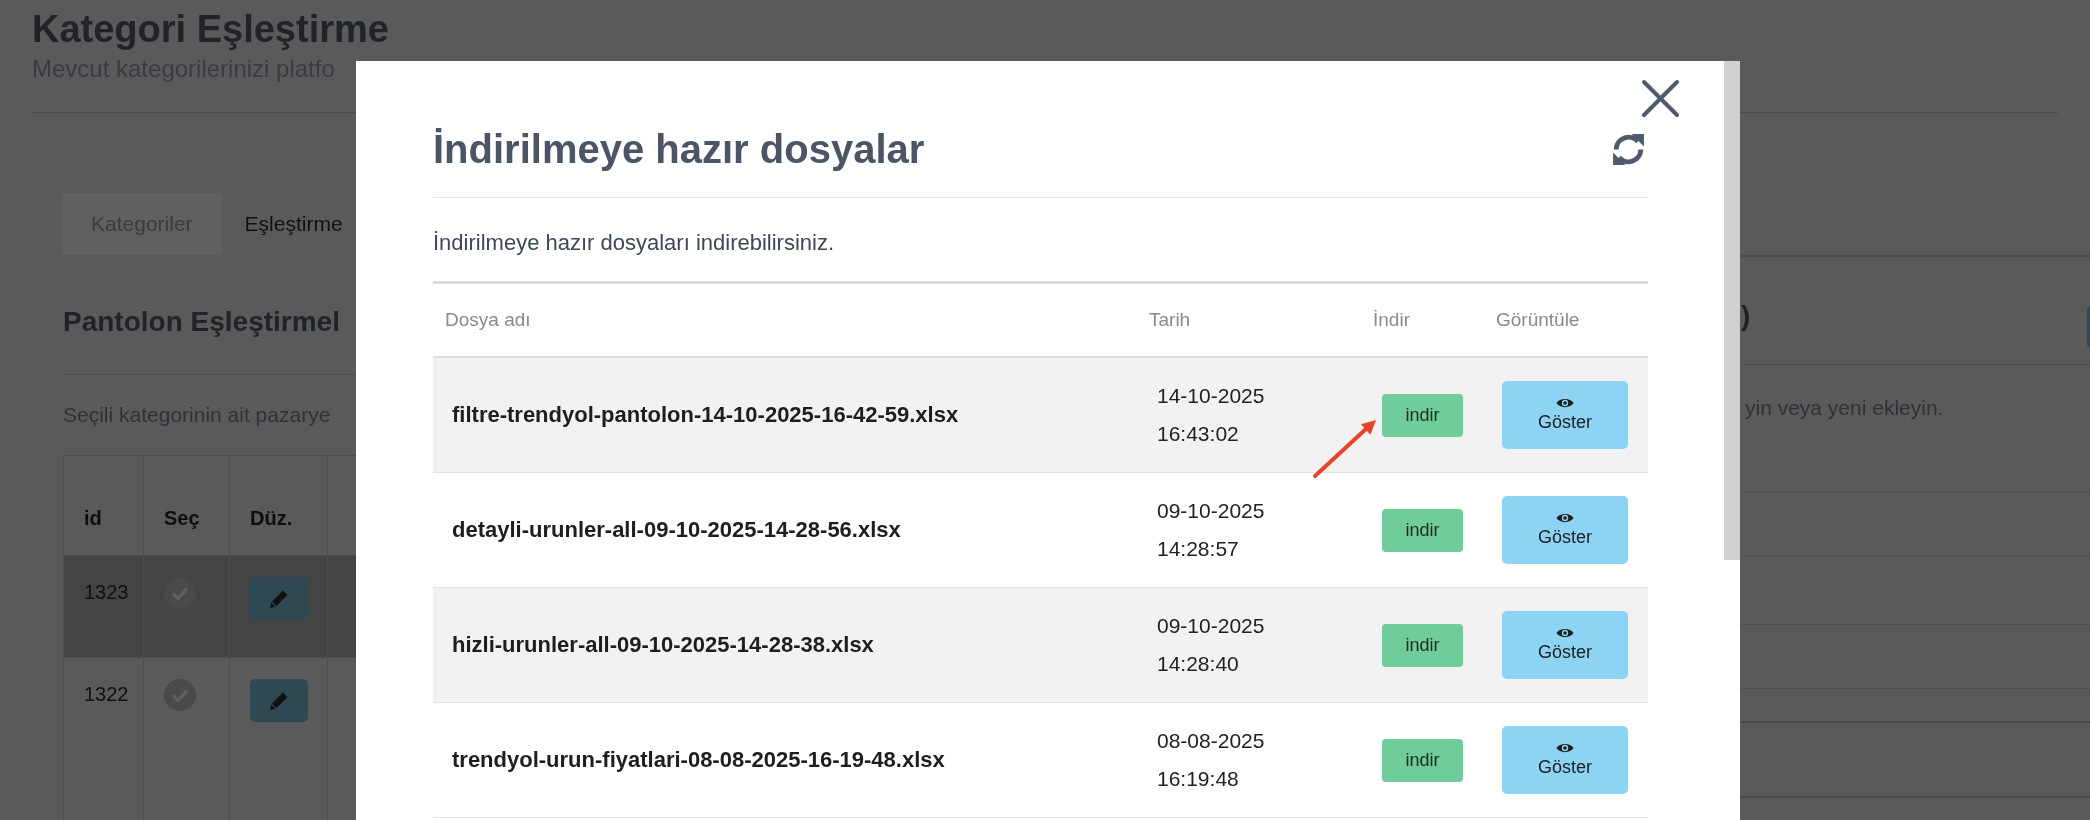  Describe the element at coordinates (1211, 645) in the screenshot. I see `file-date: 09-10-2025 14:28:40` at that location.